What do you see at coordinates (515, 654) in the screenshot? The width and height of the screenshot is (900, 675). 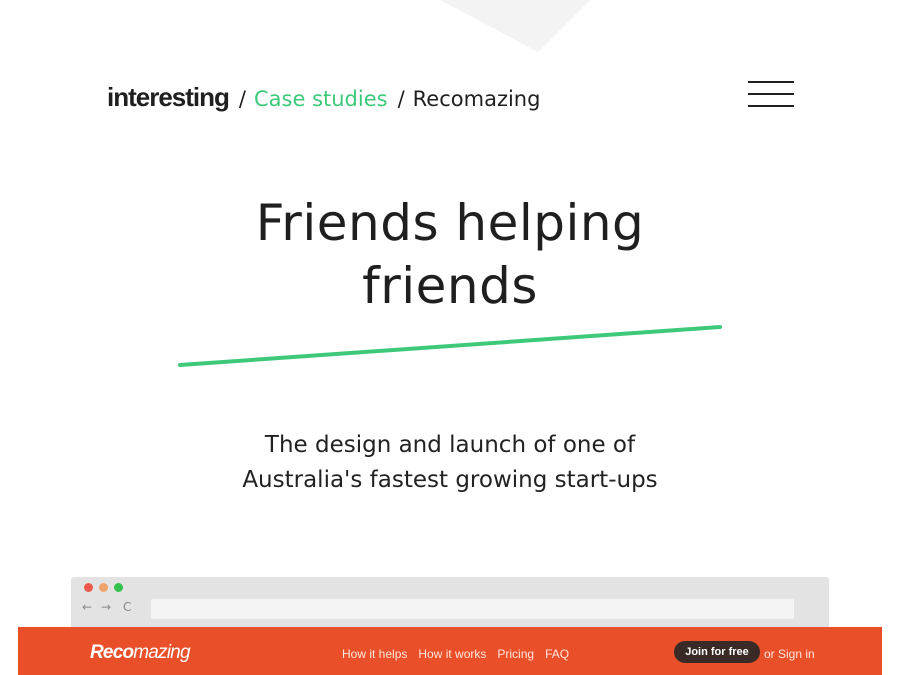 I see `nav-pricing: Pricing` at bounding box center [515, 654].